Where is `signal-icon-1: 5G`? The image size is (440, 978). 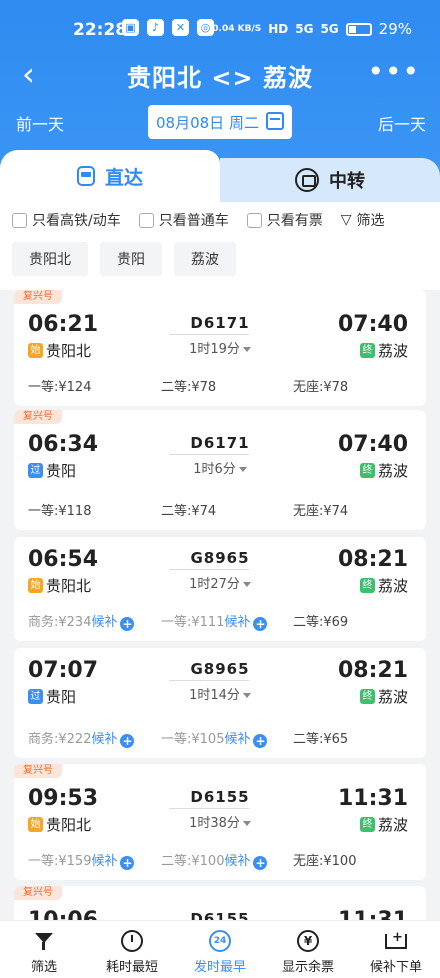 signal-icon-1: 5G is located at coordinates (304, 29).